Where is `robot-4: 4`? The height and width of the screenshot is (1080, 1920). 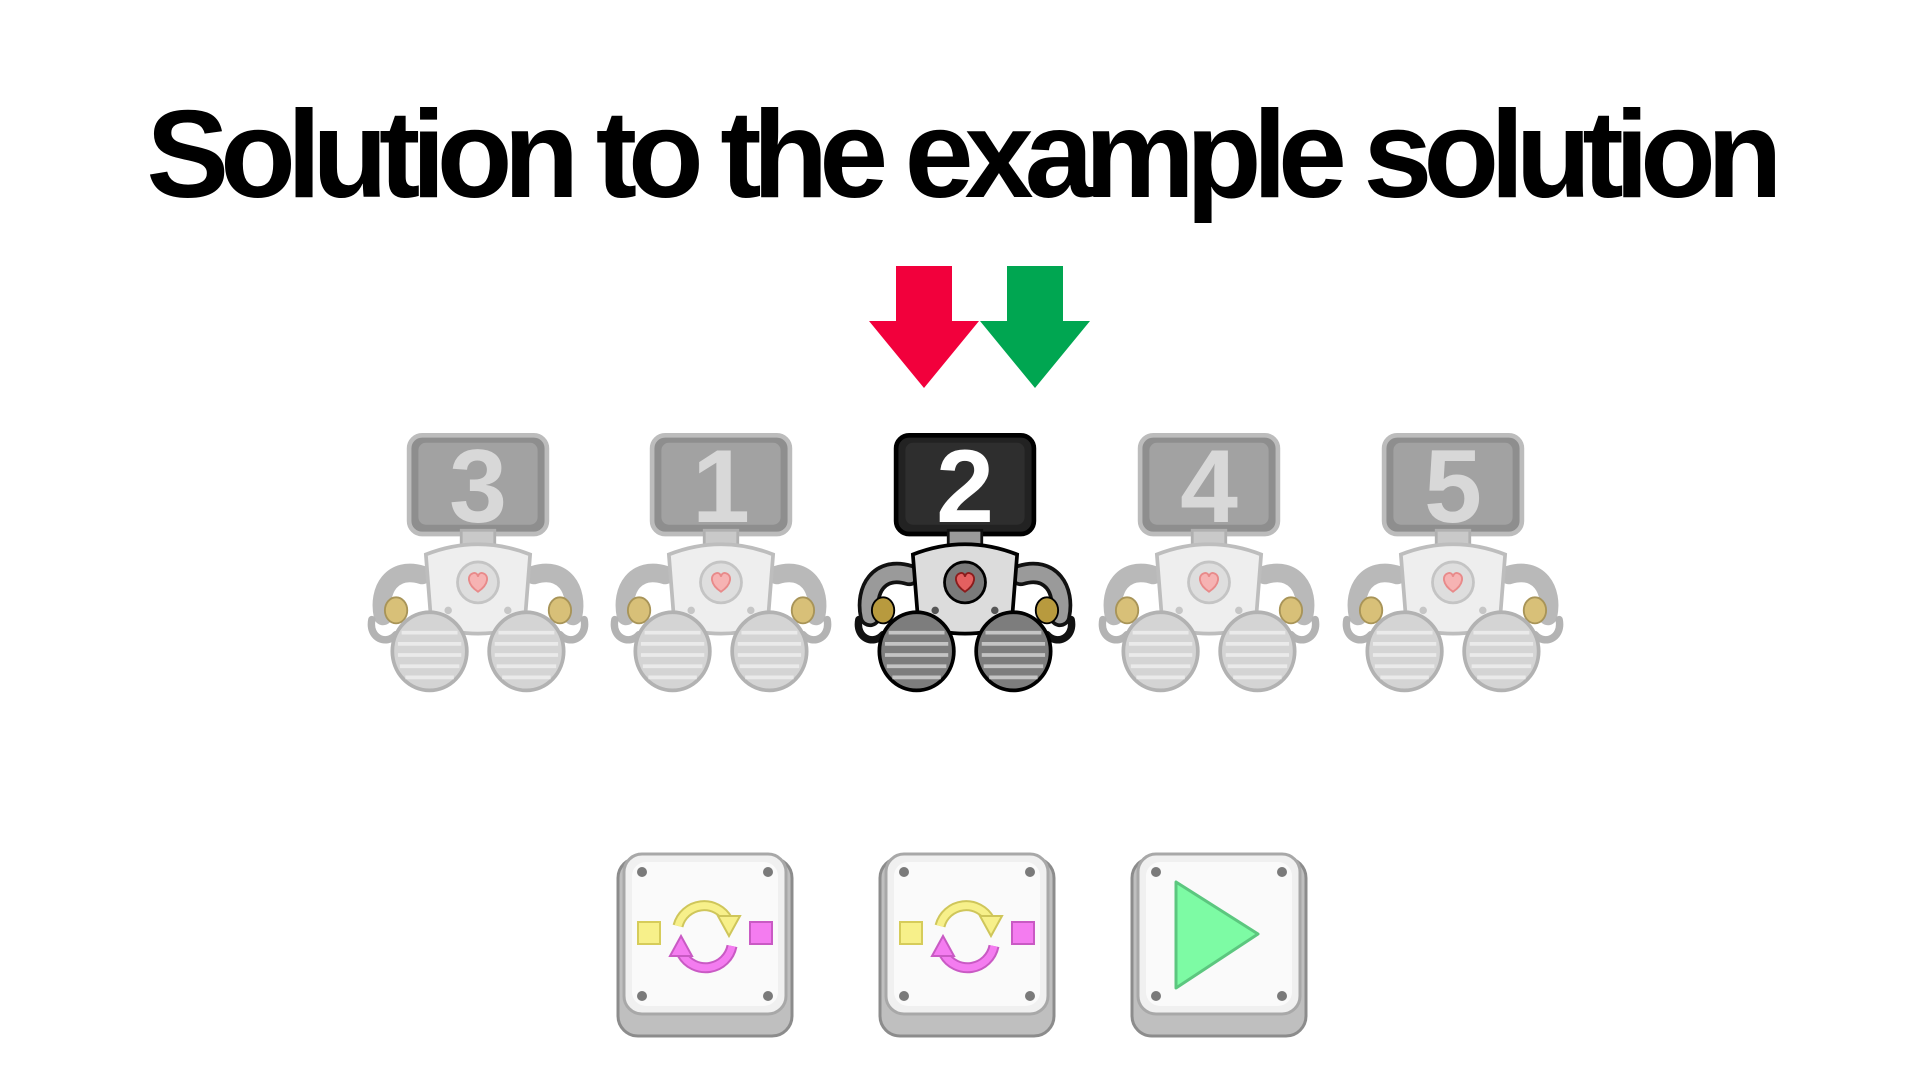
robot-4: 4 is located at coordinates (1209, 561).